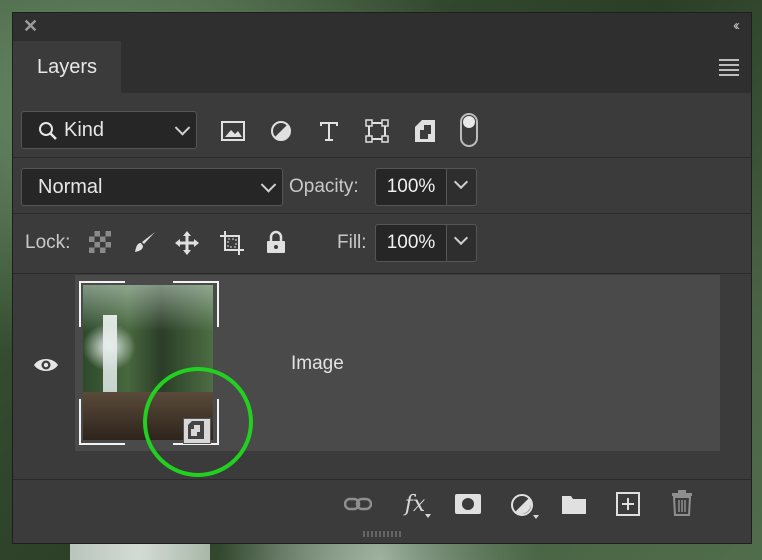 The height and width of the screenshot is (560, 762). I want to click on blend-mode-select: Normal, so click(152, 187).